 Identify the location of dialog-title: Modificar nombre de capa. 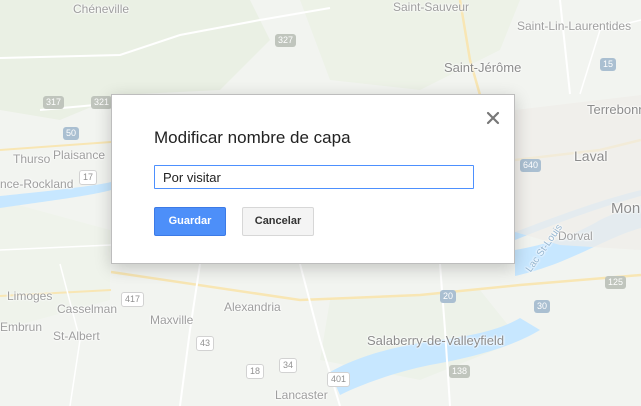
(252, 137).